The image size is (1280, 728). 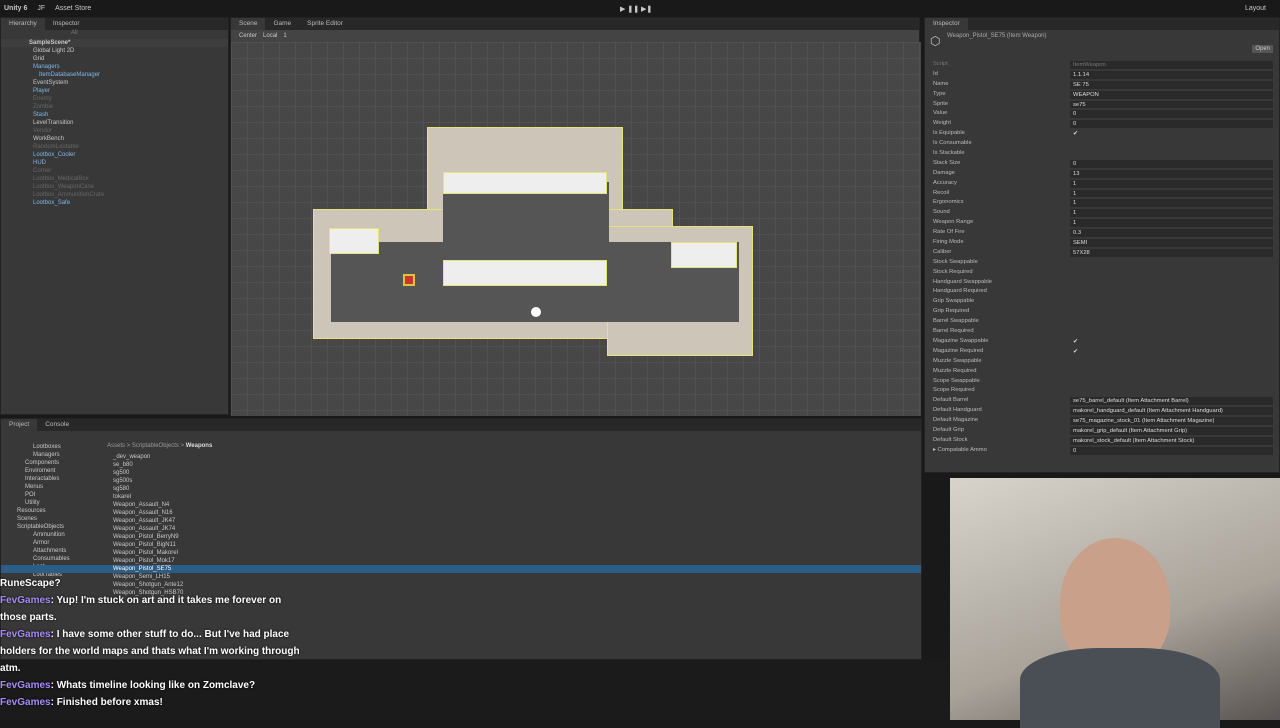 I want to click on open-button: Open, so click(x=1262, y=49).